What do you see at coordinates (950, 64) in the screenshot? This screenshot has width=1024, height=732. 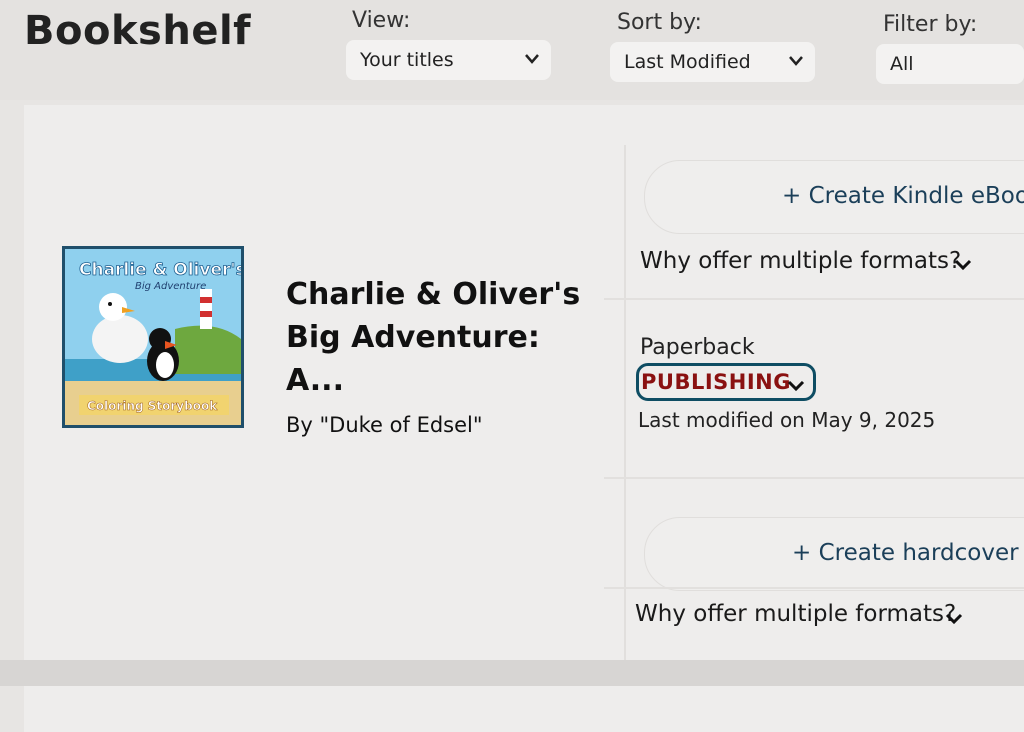 I see `filter-select: All` at bounding box center [950, 64].